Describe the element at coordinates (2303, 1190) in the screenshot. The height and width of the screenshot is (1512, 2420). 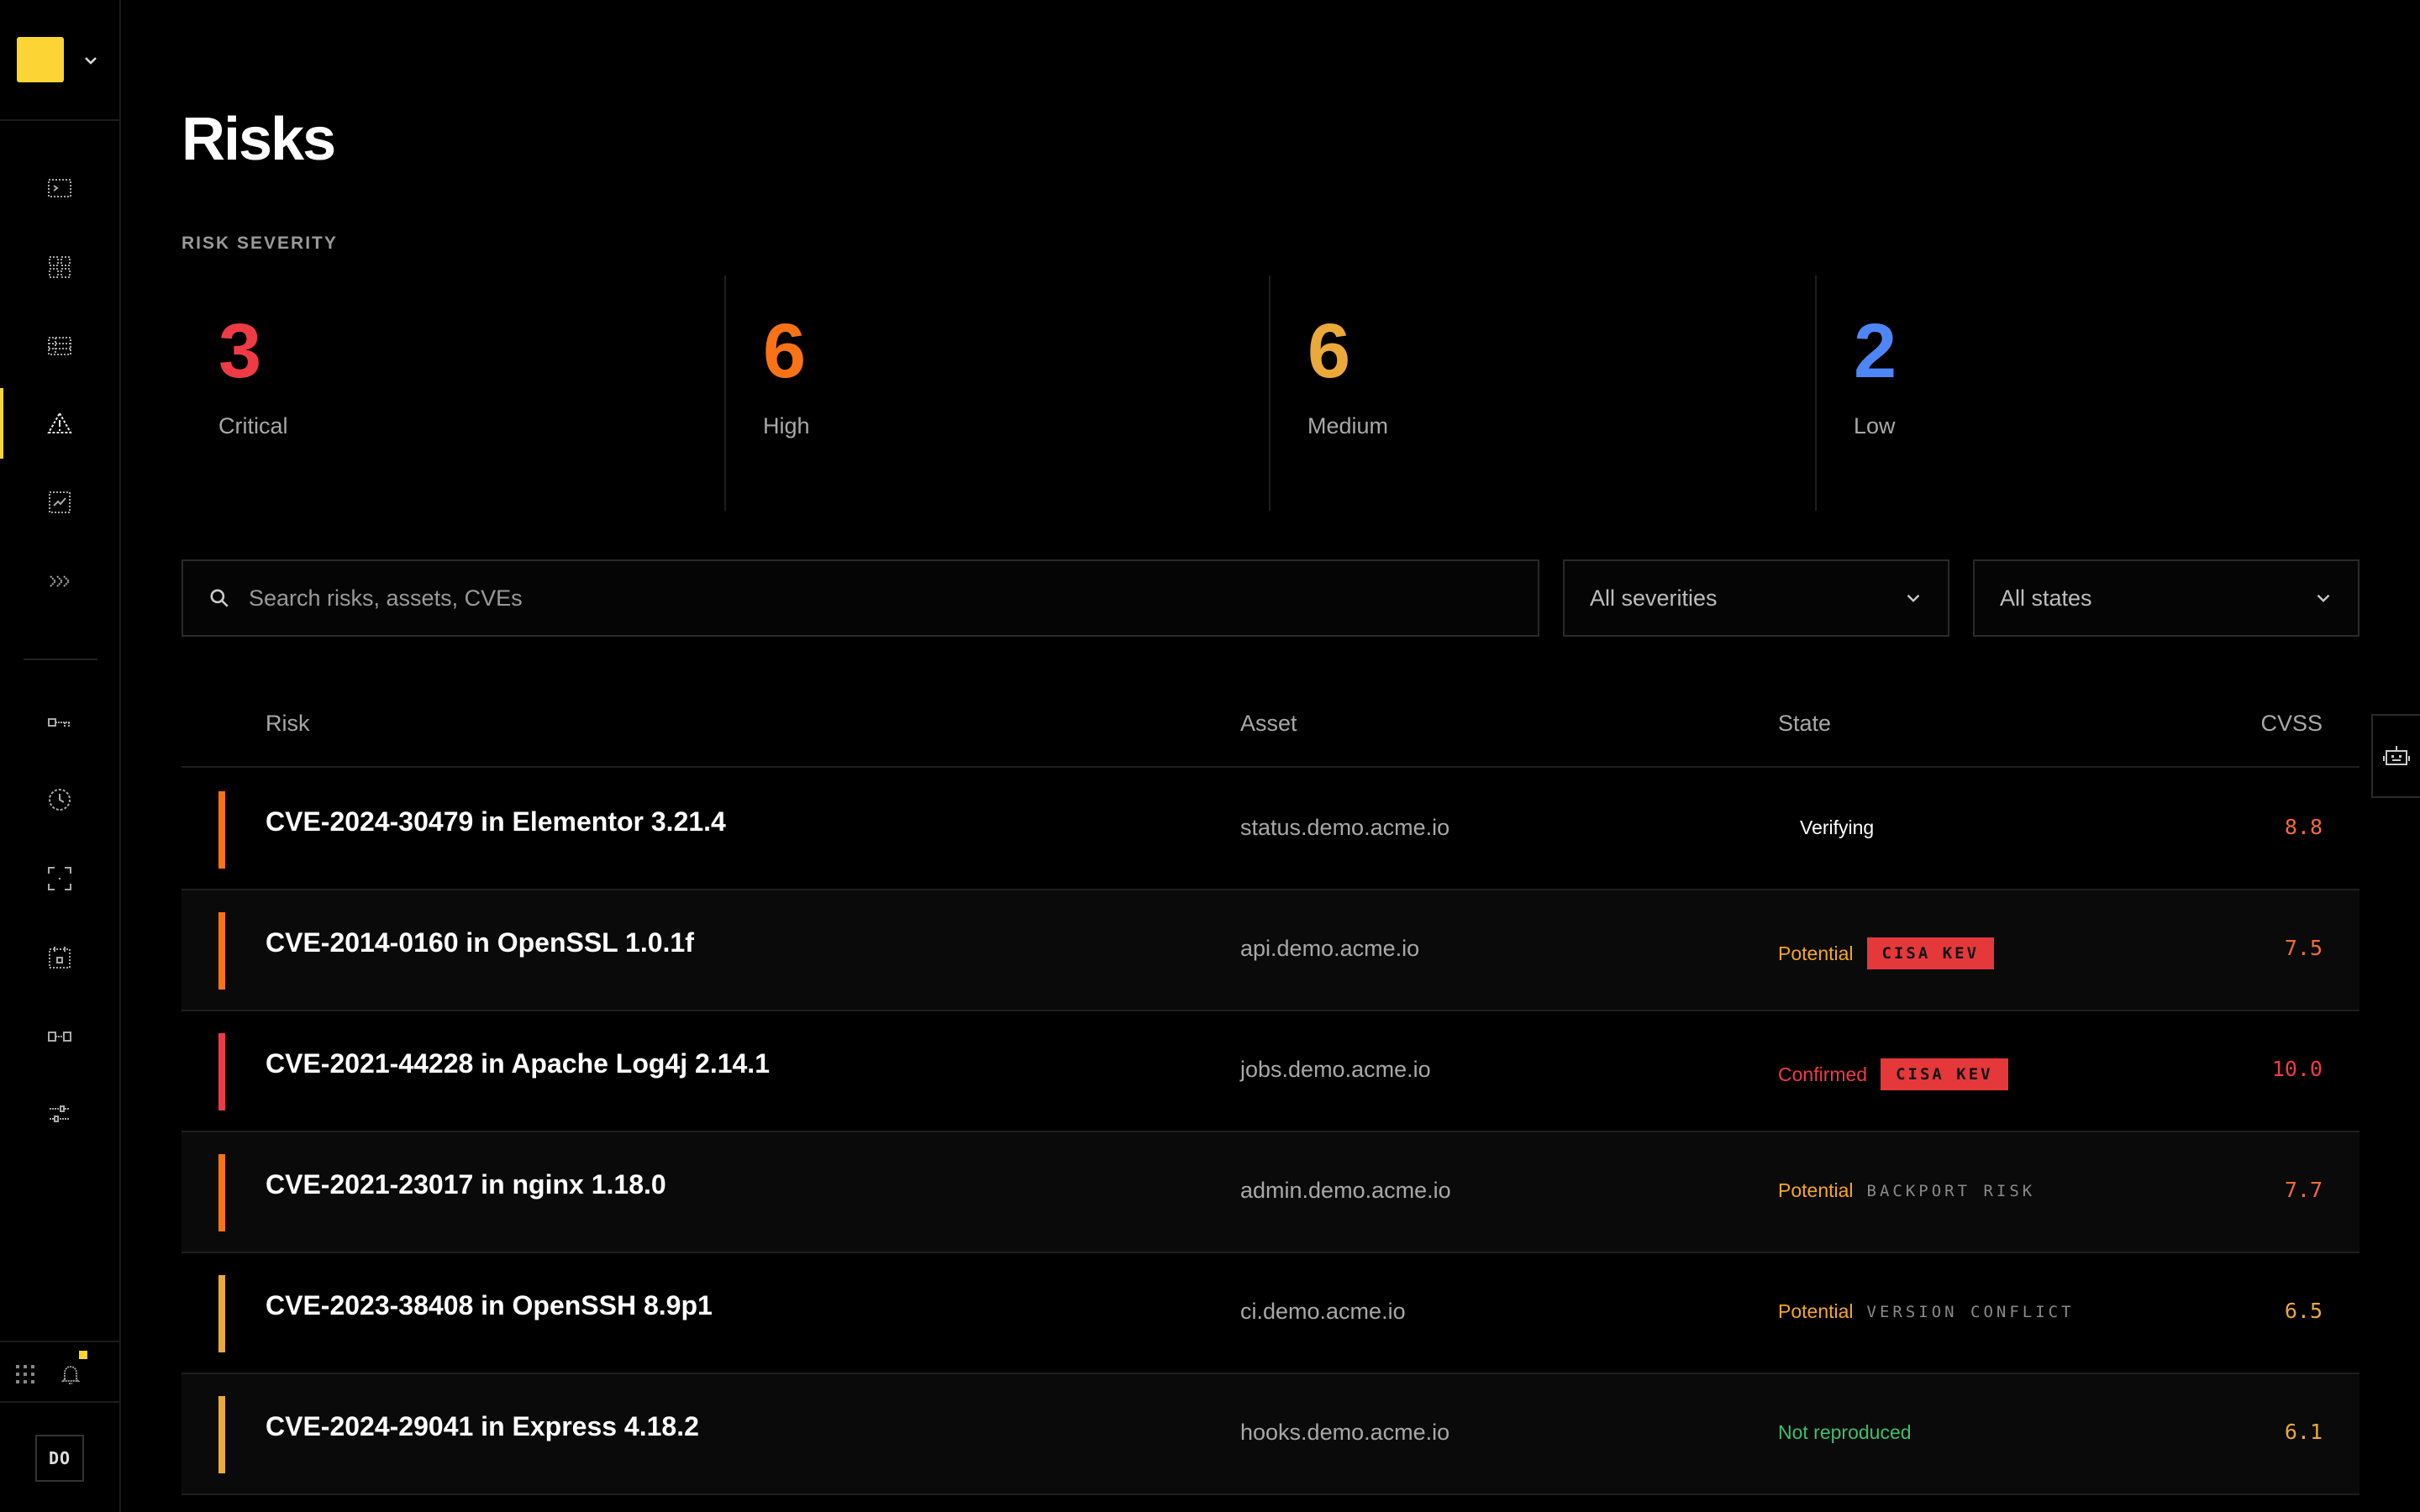
I see `cvss-score: 7.7` at that location.